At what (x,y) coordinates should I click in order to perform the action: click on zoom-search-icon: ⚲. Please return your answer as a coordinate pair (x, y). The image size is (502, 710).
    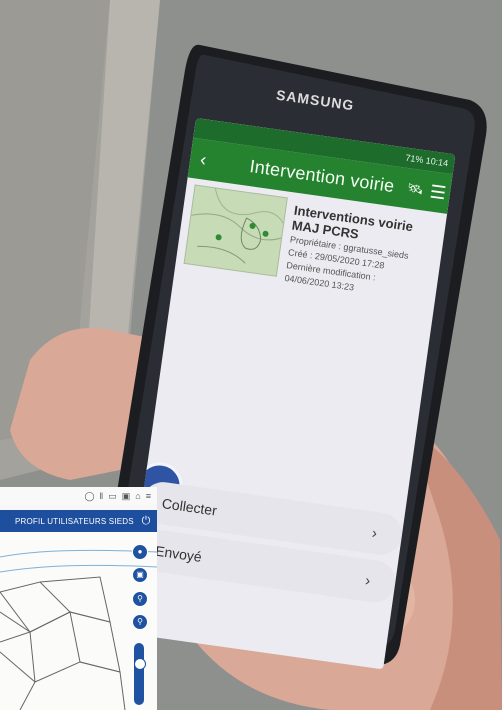
    Looking at the image, I should click on (140, 622).